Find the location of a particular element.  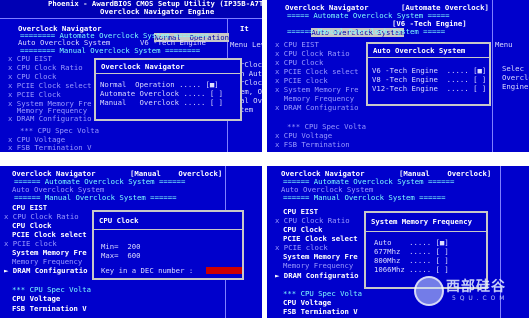

min-value: Min= 200 is located at coordinates (121, 246).